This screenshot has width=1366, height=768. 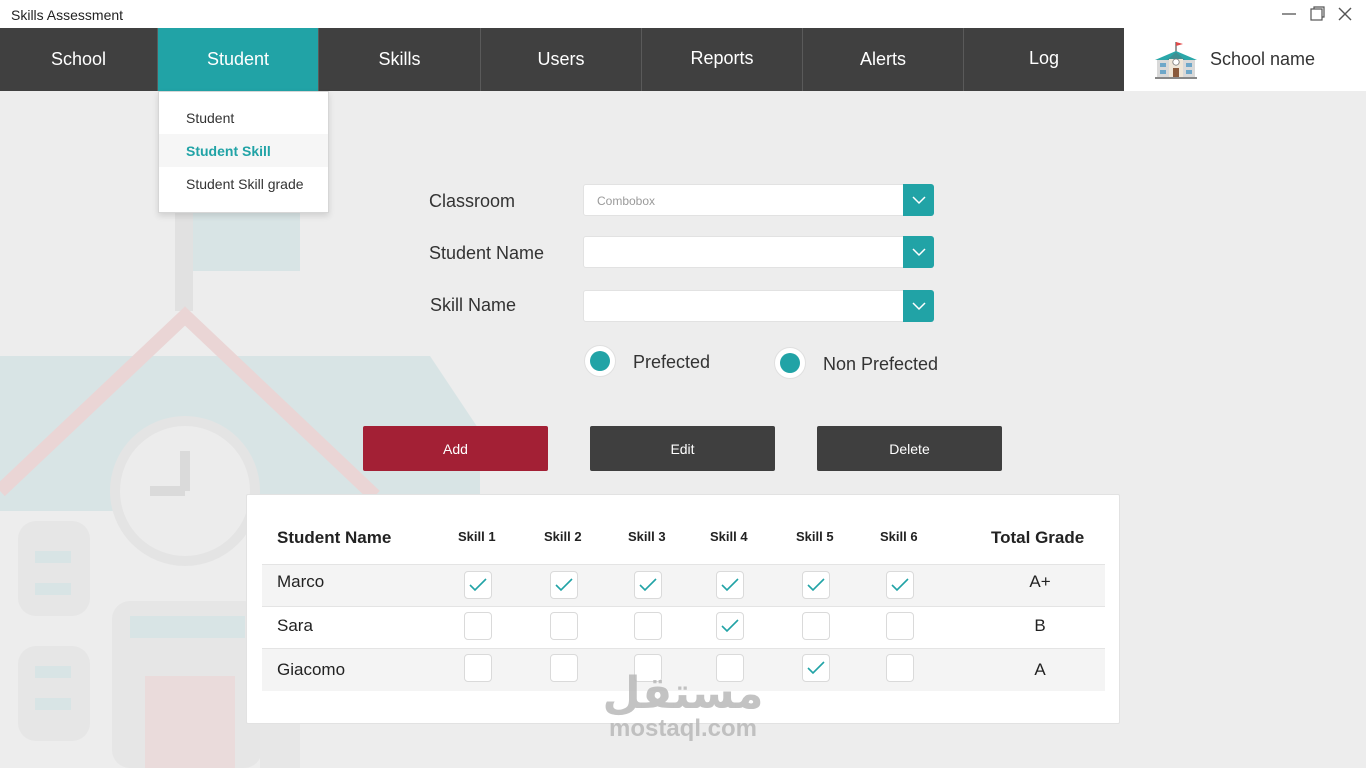 I want to click on prefected-radio, so click(x=600, y=361).